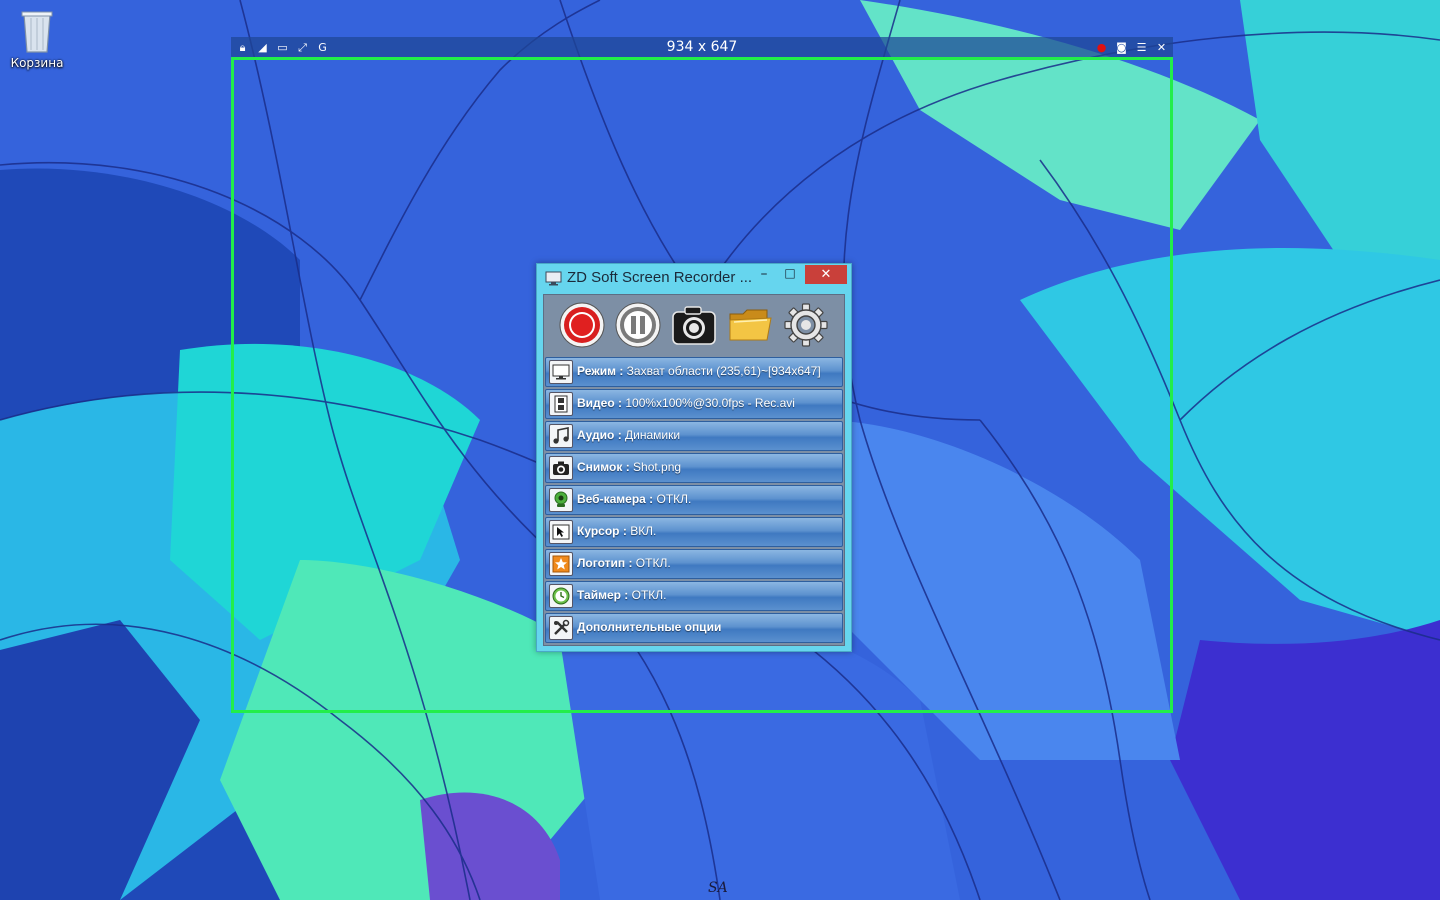  I want to click on menu-label: Таймер, so click(599, 595).